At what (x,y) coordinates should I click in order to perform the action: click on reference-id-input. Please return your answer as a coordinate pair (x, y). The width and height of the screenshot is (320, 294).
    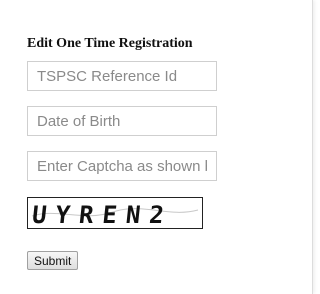
    Looking at the image, I should click on (122, 76).